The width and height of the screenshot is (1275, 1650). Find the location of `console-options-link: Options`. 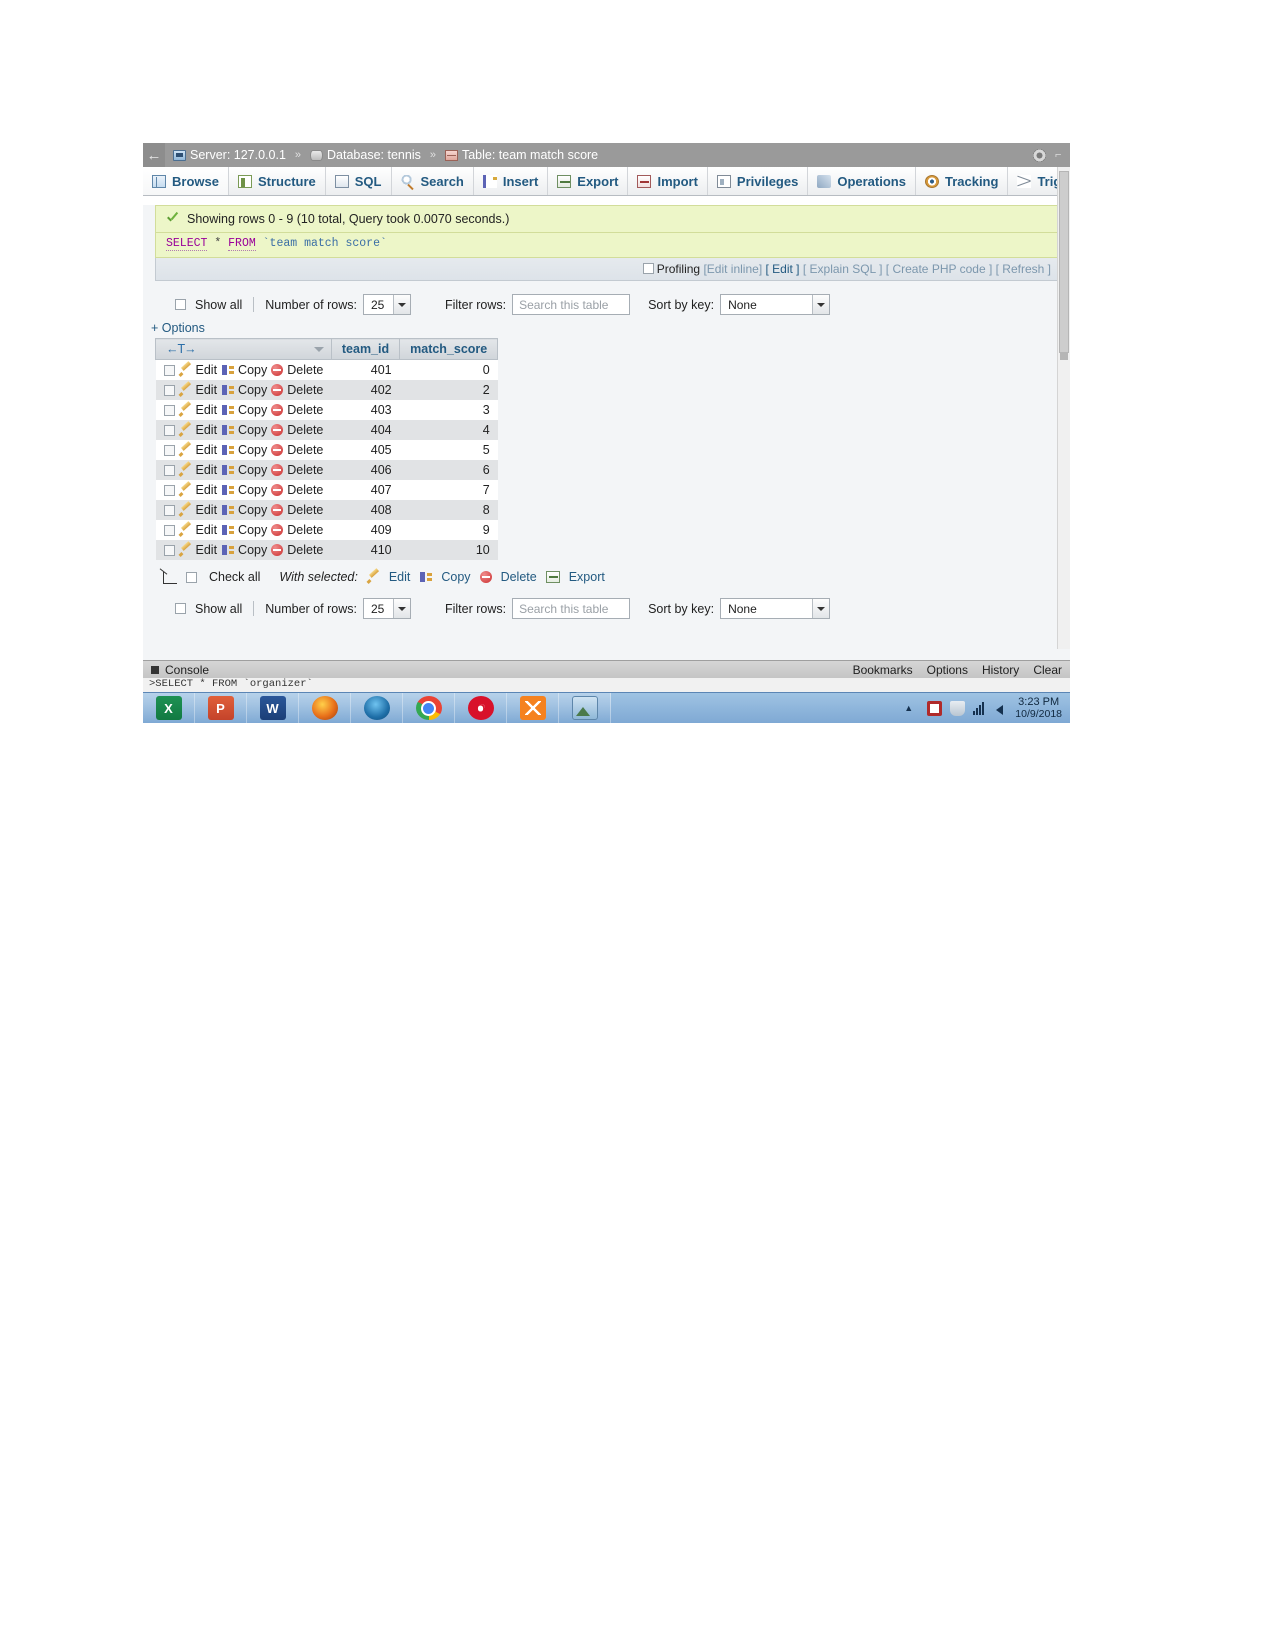

console-options-link: Options is located at coordinates (947, 670).